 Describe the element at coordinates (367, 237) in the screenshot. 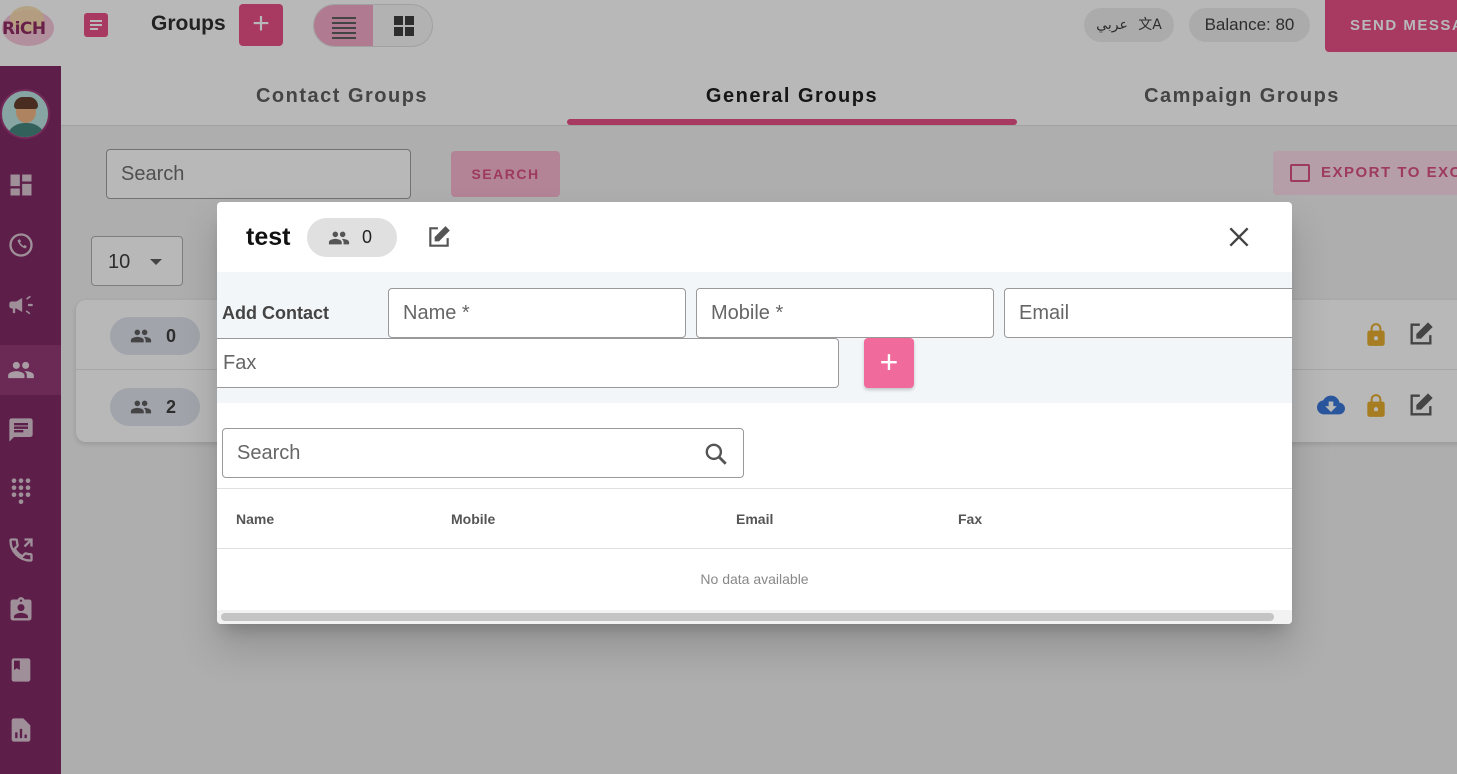

I see `member-count: 0` at that location.